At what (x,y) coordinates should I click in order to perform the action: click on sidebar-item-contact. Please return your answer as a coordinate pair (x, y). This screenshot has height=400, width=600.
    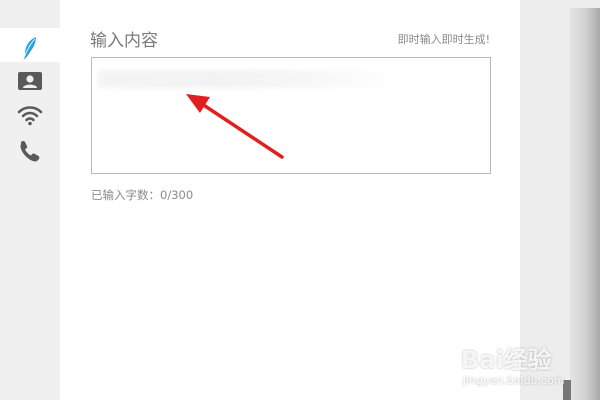
    Looking at the image, I should click on (30, 80).